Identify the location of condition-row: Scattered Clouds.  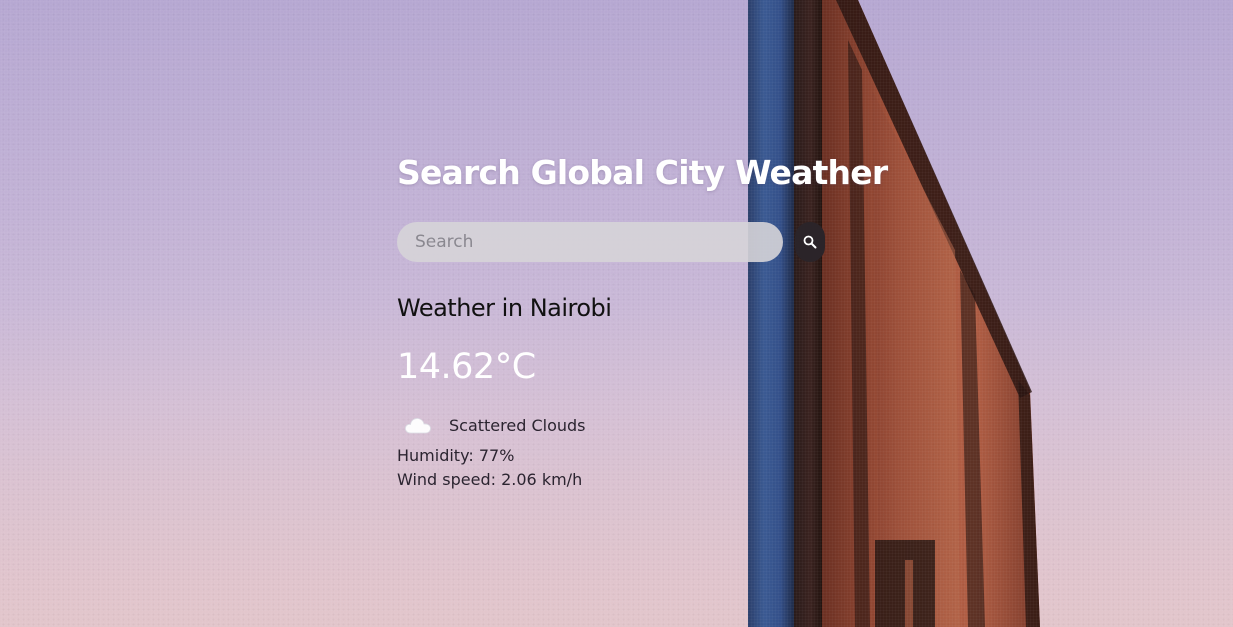
(617, 425).